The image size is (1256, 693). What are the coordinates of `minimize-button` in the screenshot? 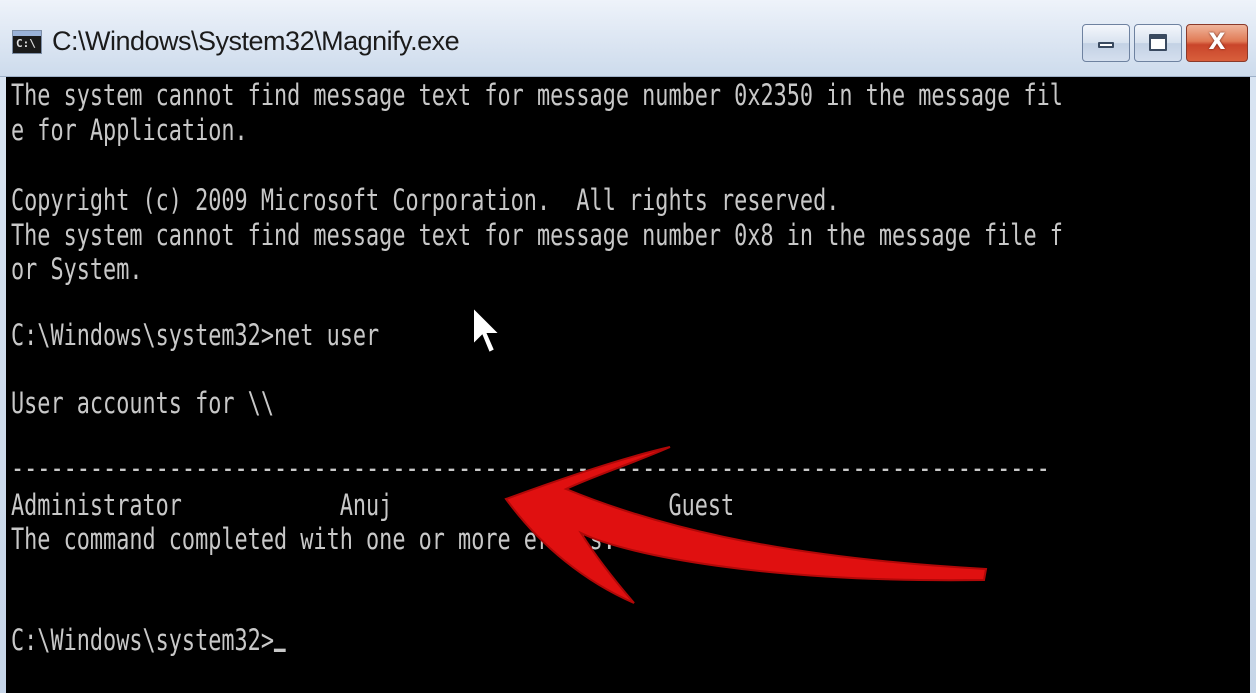 It's located at (1106, 43).